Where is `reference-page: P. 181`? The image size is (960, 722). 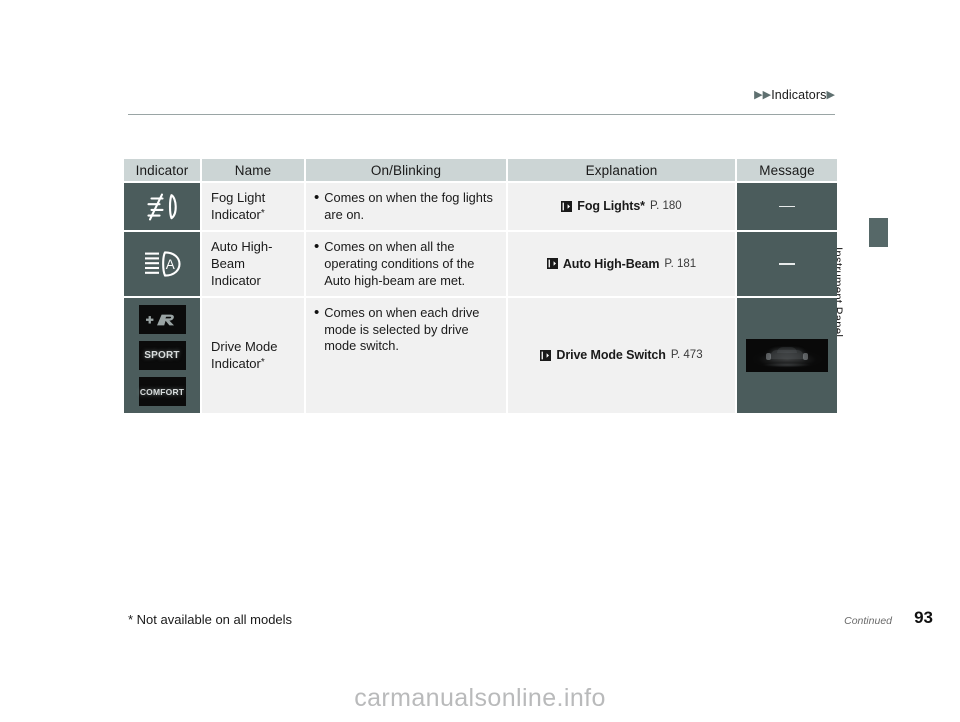 reference-page: P. 181 is located at coordinates (680, 263).